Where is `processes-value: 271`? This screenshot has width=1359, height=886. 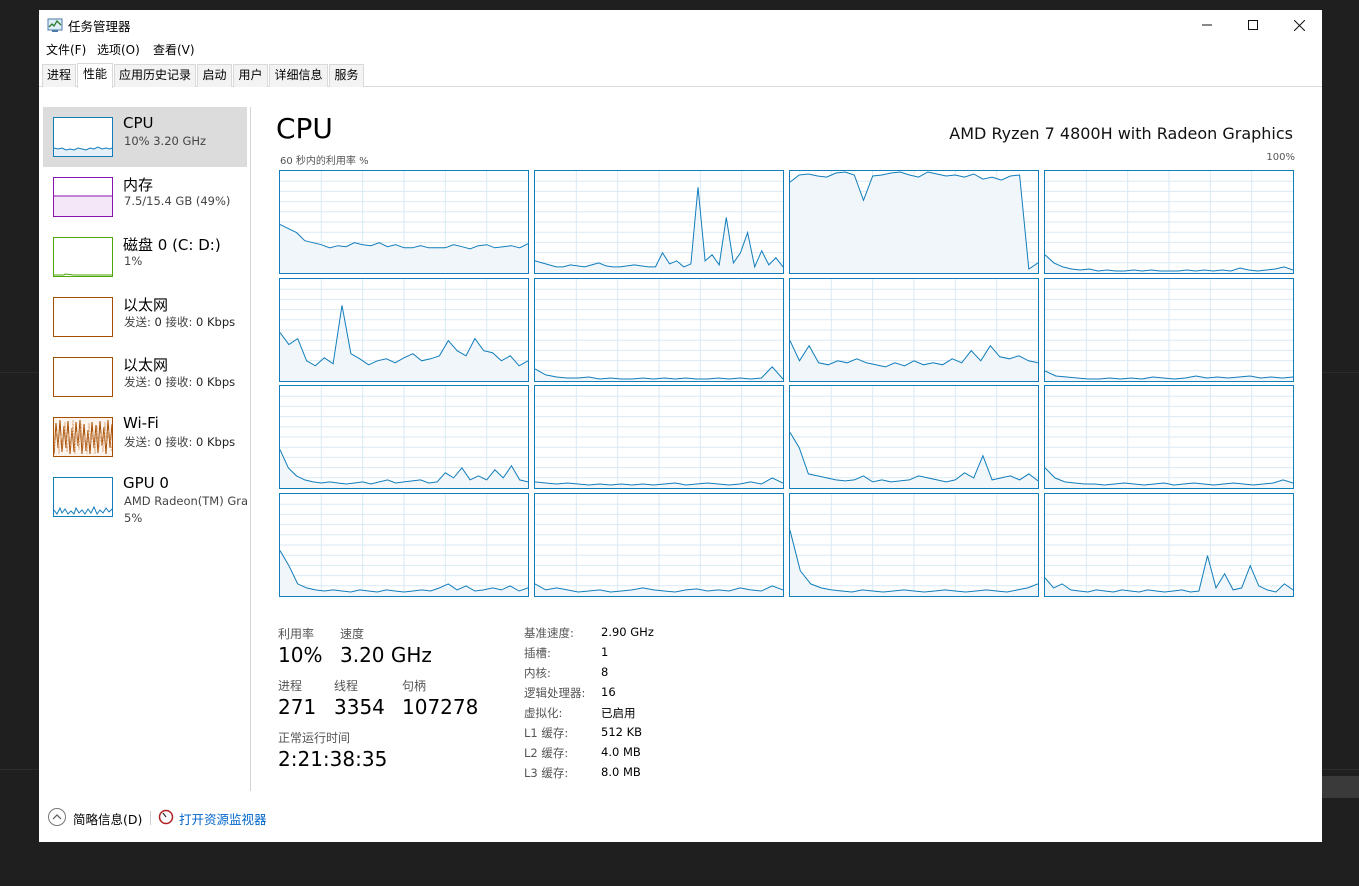 processes-value: 271 is located at coordinates (297, 707).